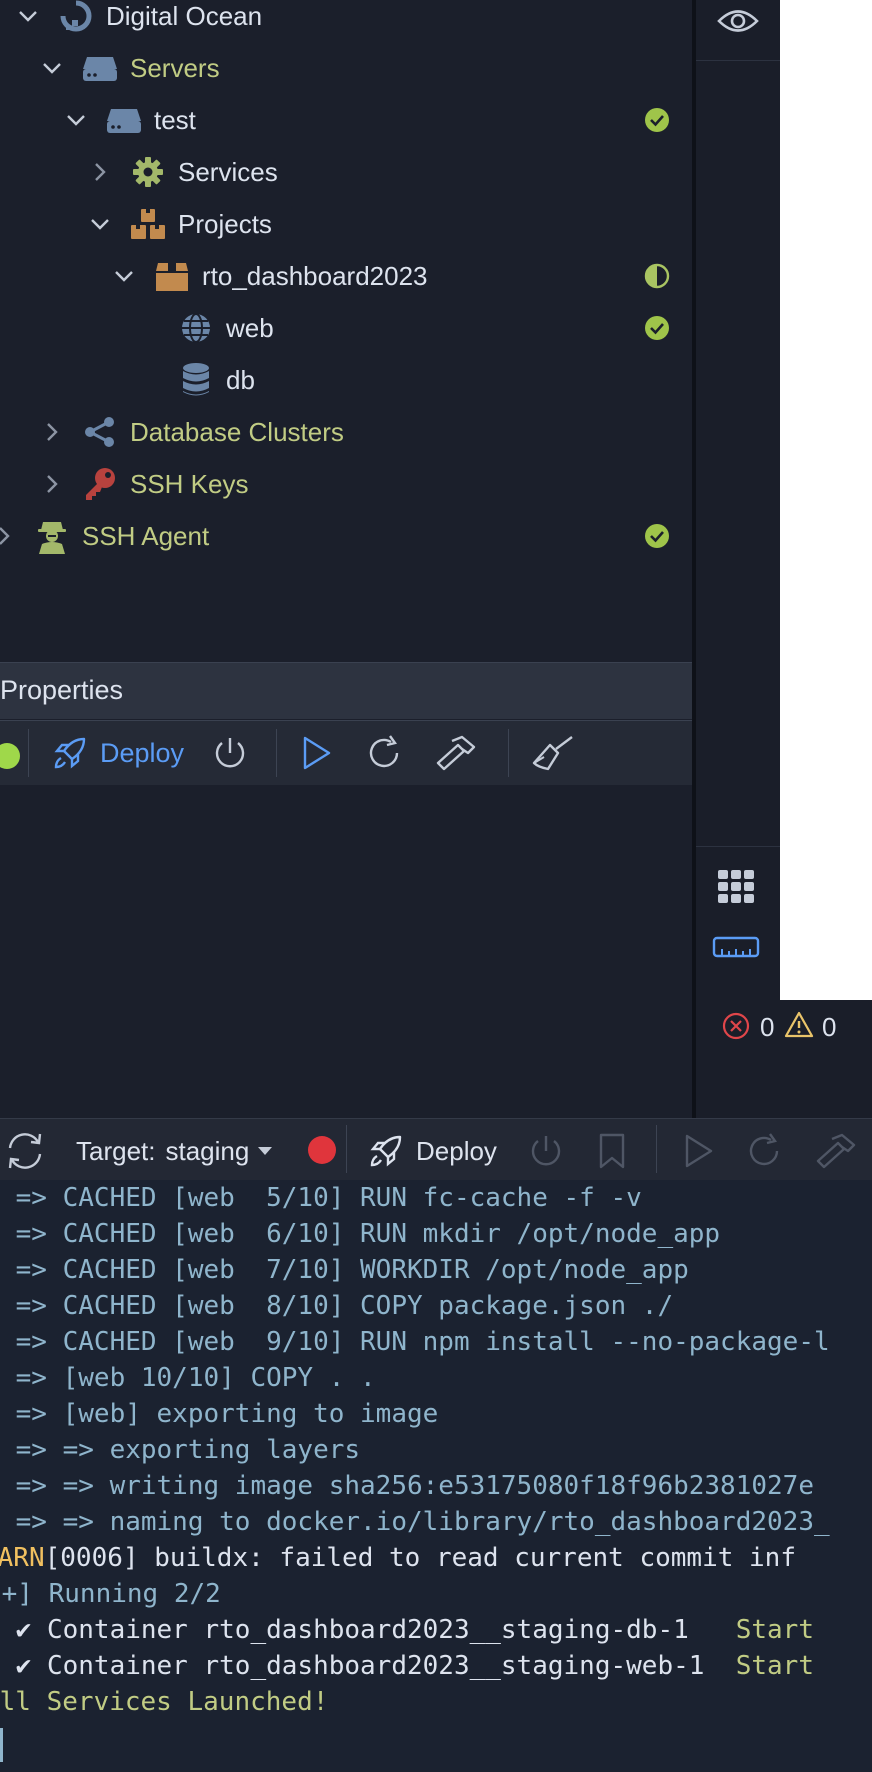 This screenshot has height=1772, width=872. What do you see at coordinates (738, 559) in the screenshot?
I see `right-sidebar` at bounding box center [738, 559].